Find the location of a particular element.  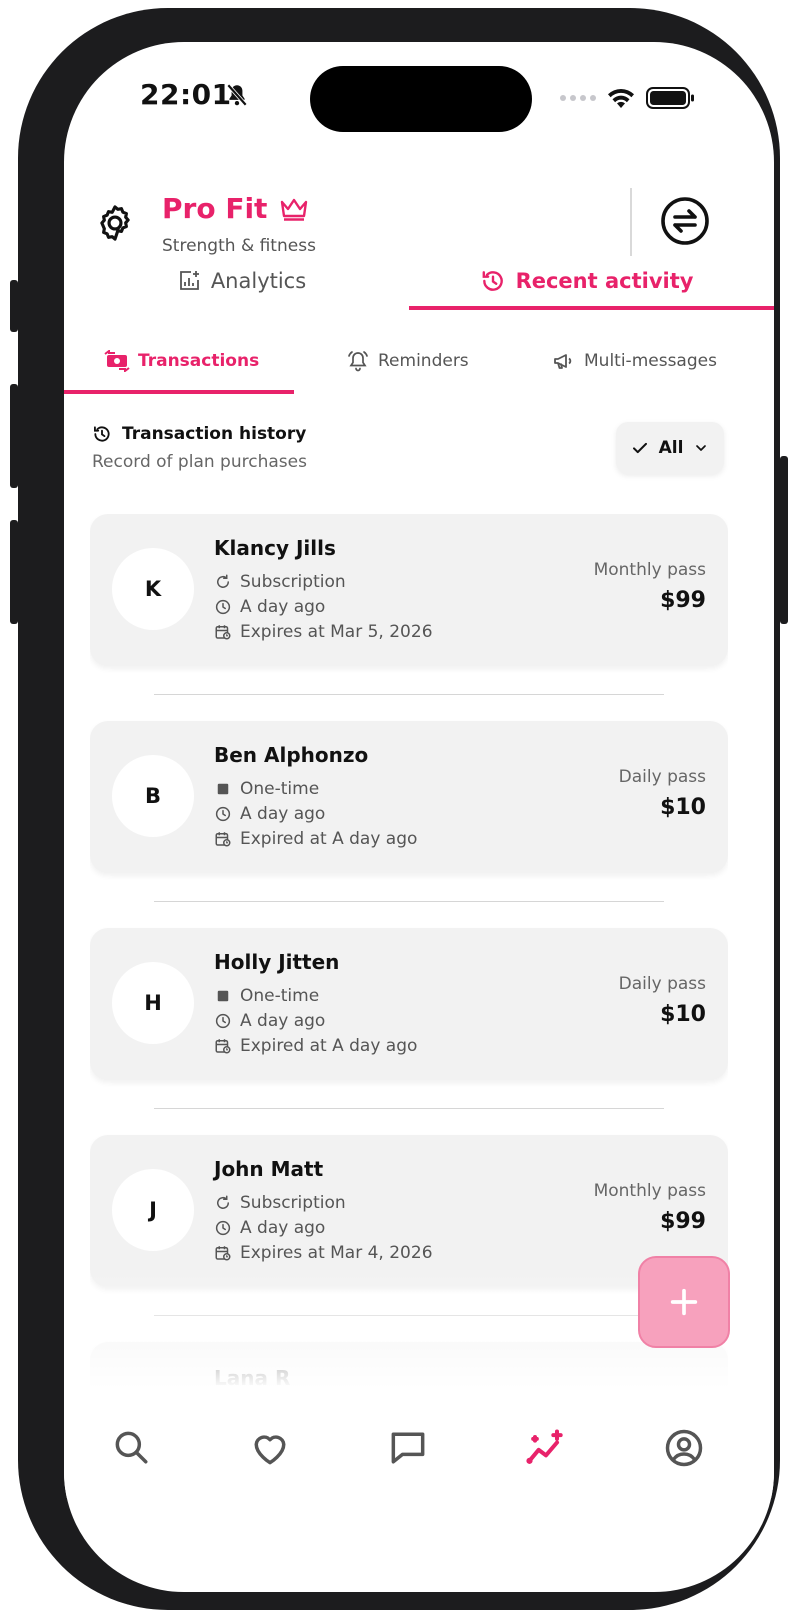

bottom-nav is located at coordinates (419, 1448).